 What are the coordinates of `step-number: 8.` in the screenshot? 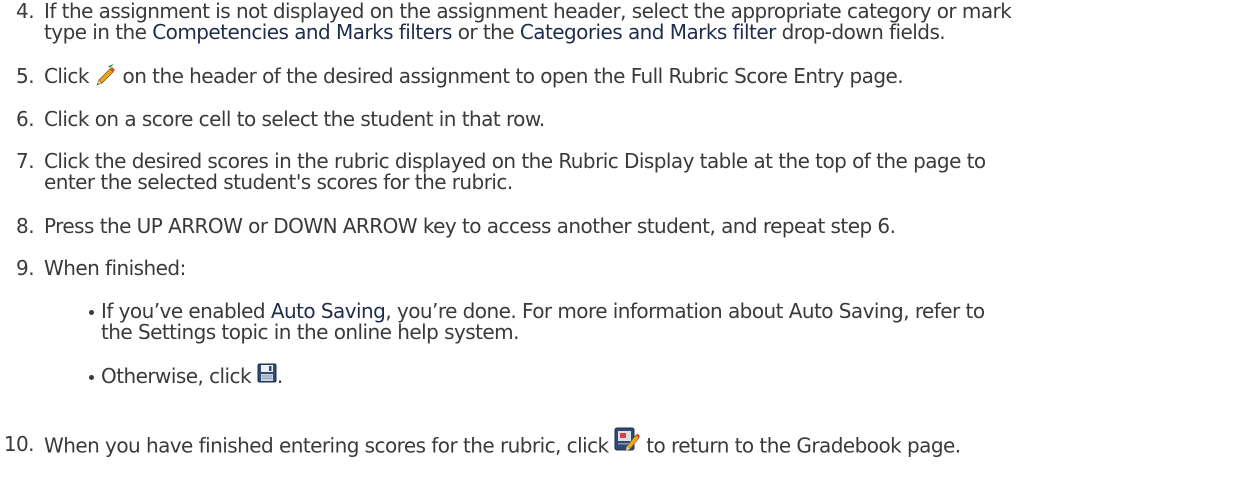 It's located at (25, 226).